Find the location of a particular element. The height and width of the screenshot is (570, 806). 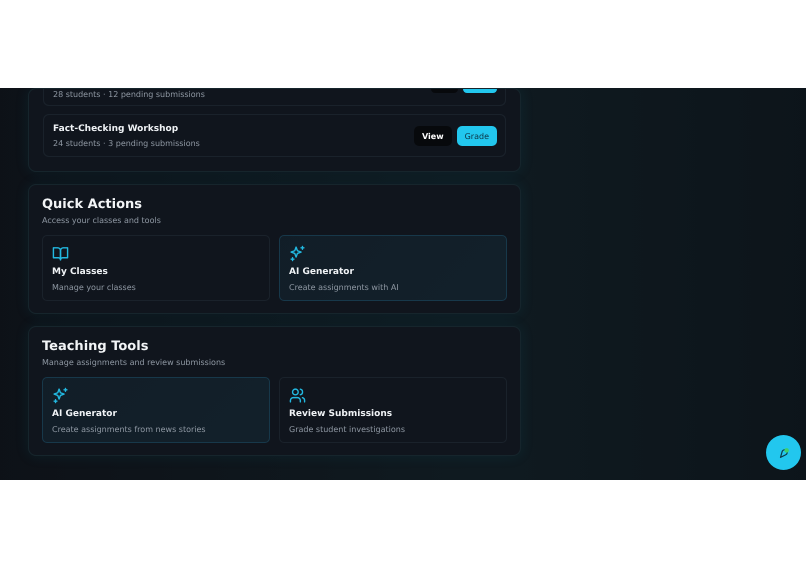

action-card: AI Generator Create assignments with AI is located at coordinates (393, 268).